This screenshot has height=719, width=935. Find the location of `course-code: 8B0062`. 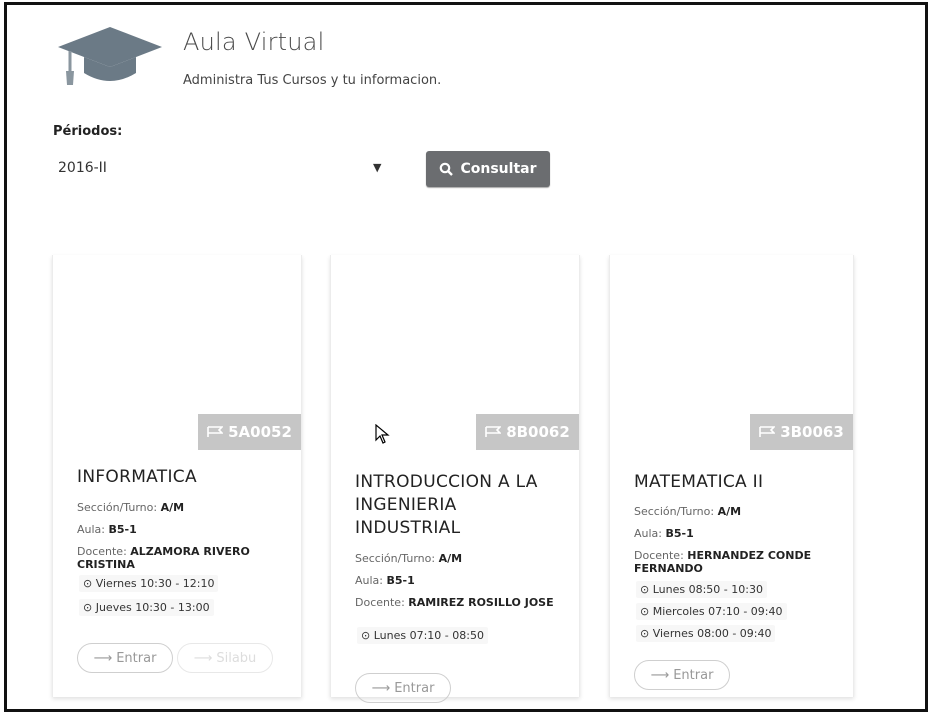

course-code: 8B0062 is located at coordinates (538, 432).